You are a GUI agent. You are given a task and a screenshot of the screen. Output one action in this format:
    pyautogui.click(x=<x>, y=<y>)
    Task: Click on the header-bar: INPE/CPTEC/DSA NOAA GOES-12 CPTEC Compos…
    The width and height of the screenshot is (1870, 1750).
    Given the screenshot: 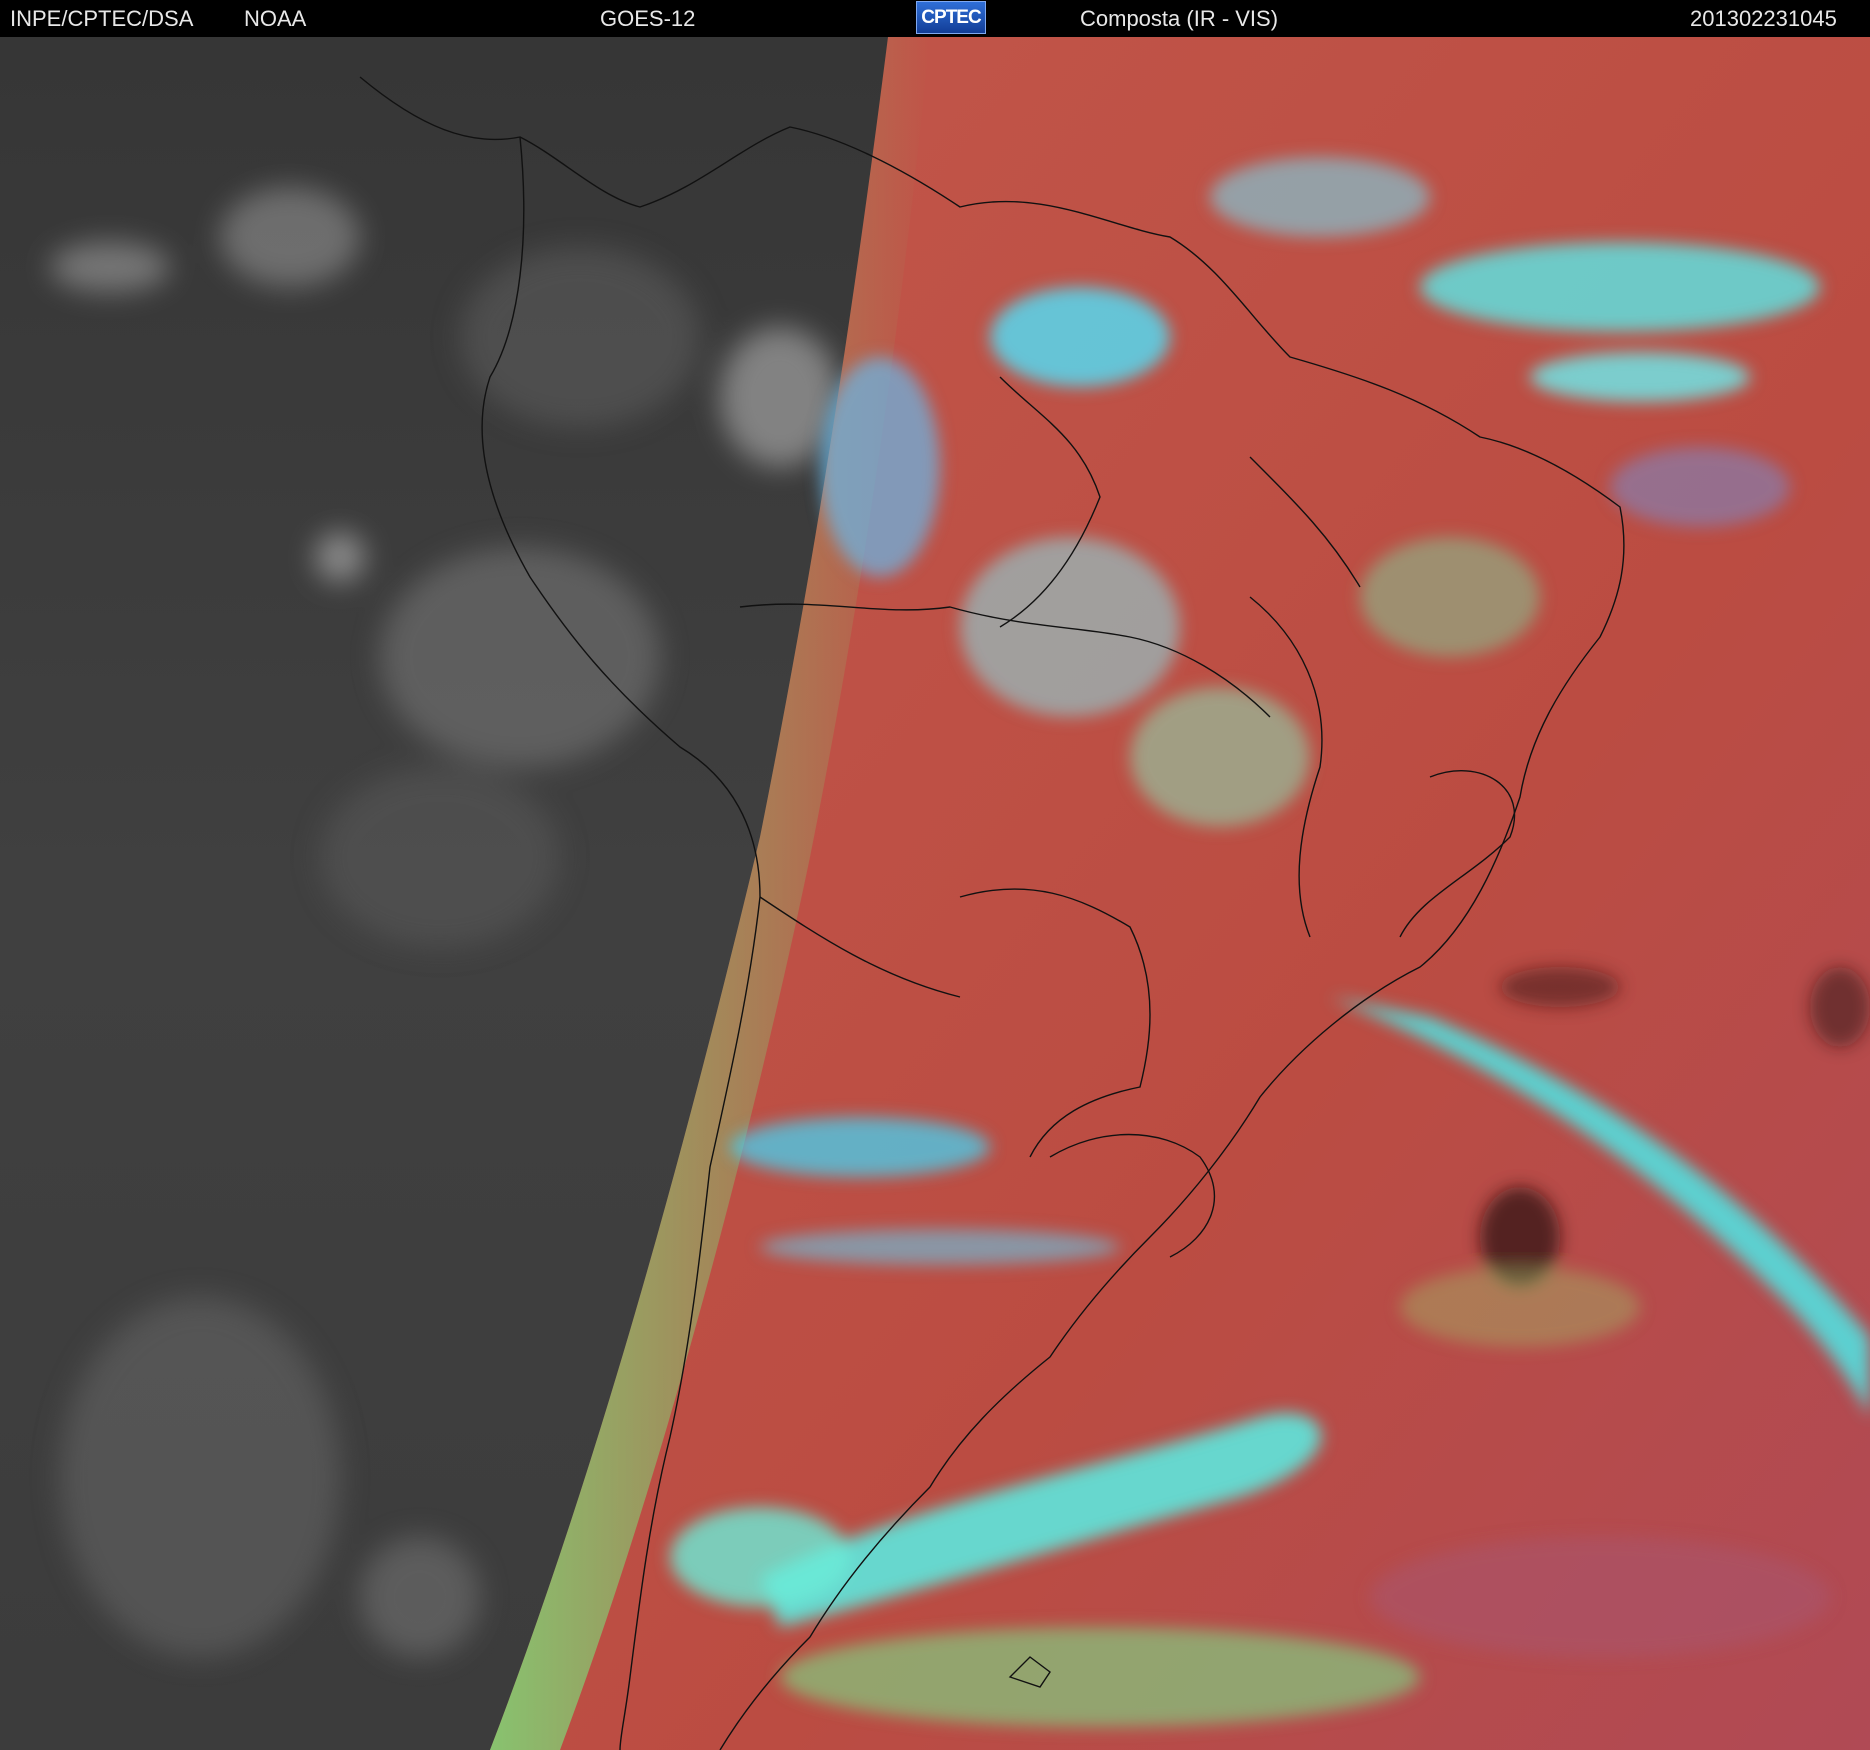 What is the action you would take?
    pyautogui.click(x=935, y=18)
    